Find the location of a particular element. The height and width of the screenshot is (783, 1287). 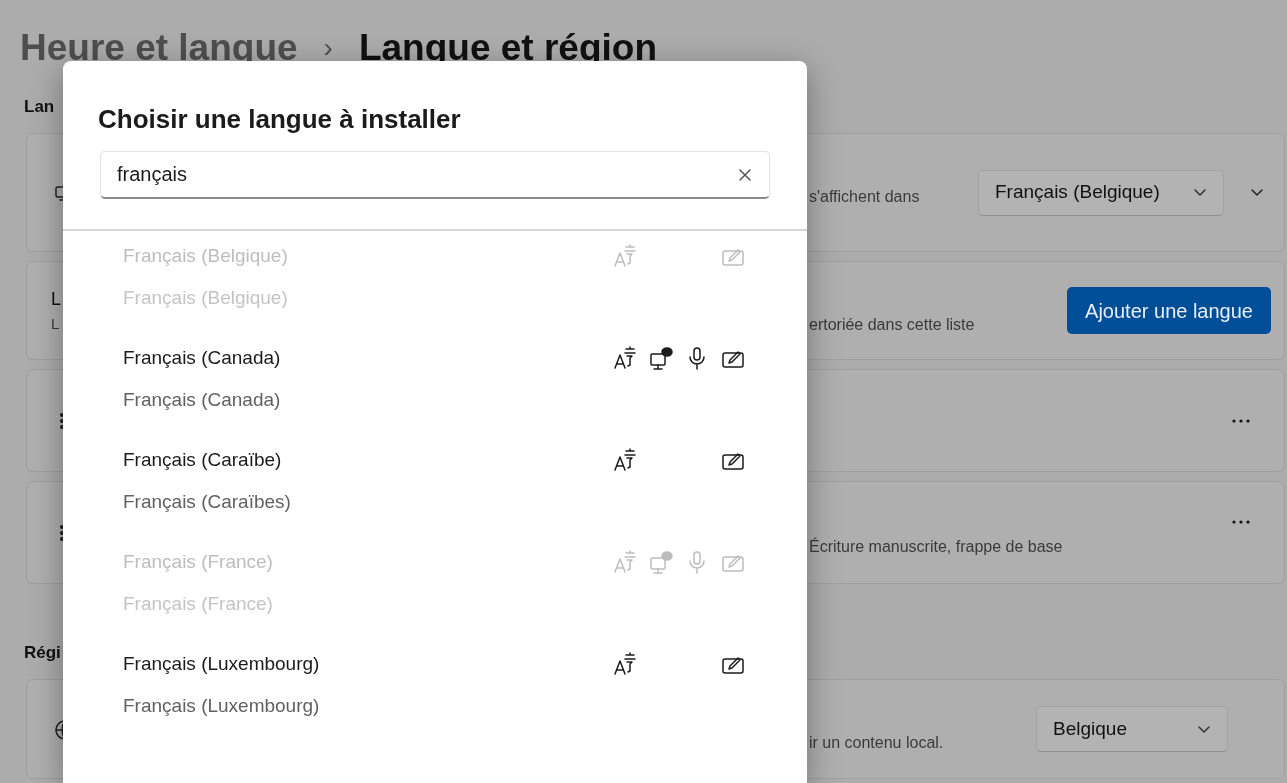

language-name: Français (France) is located at coordinates (198, 562).